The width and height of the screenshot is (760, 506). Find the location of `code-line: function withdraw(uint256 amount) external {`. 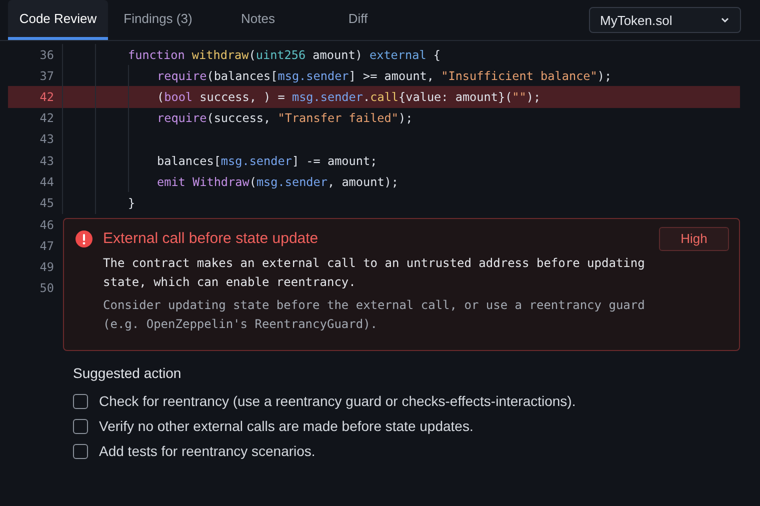

code-line: function withdraw(uint256 amount) external { is located at coordinates (284, 55).